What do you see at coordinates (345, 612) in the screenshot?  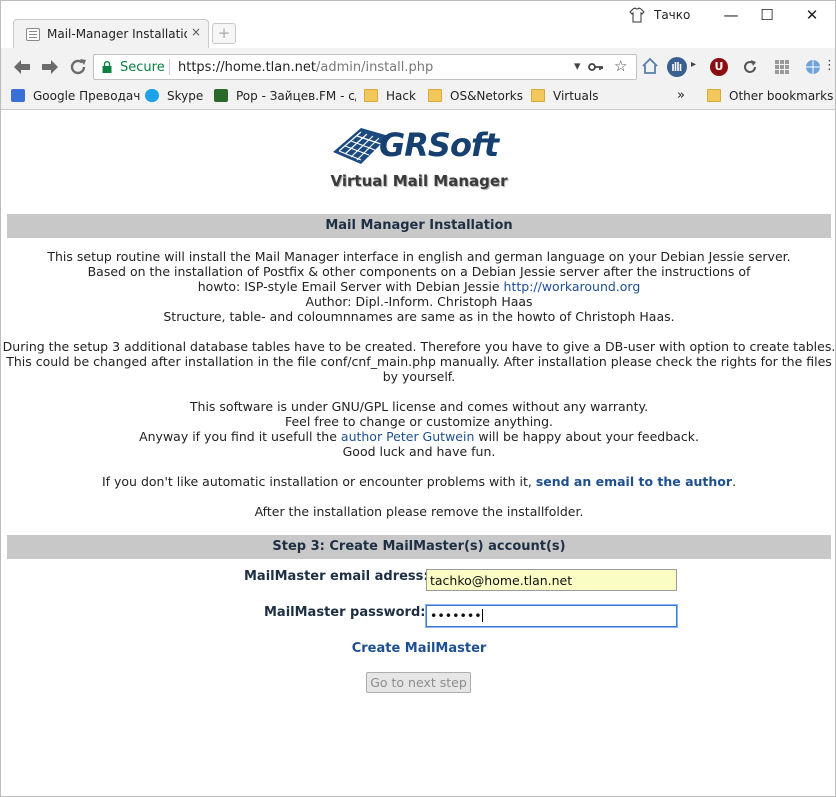 I see `password-label: MailMaster password:` at bounding box center [345, 612].